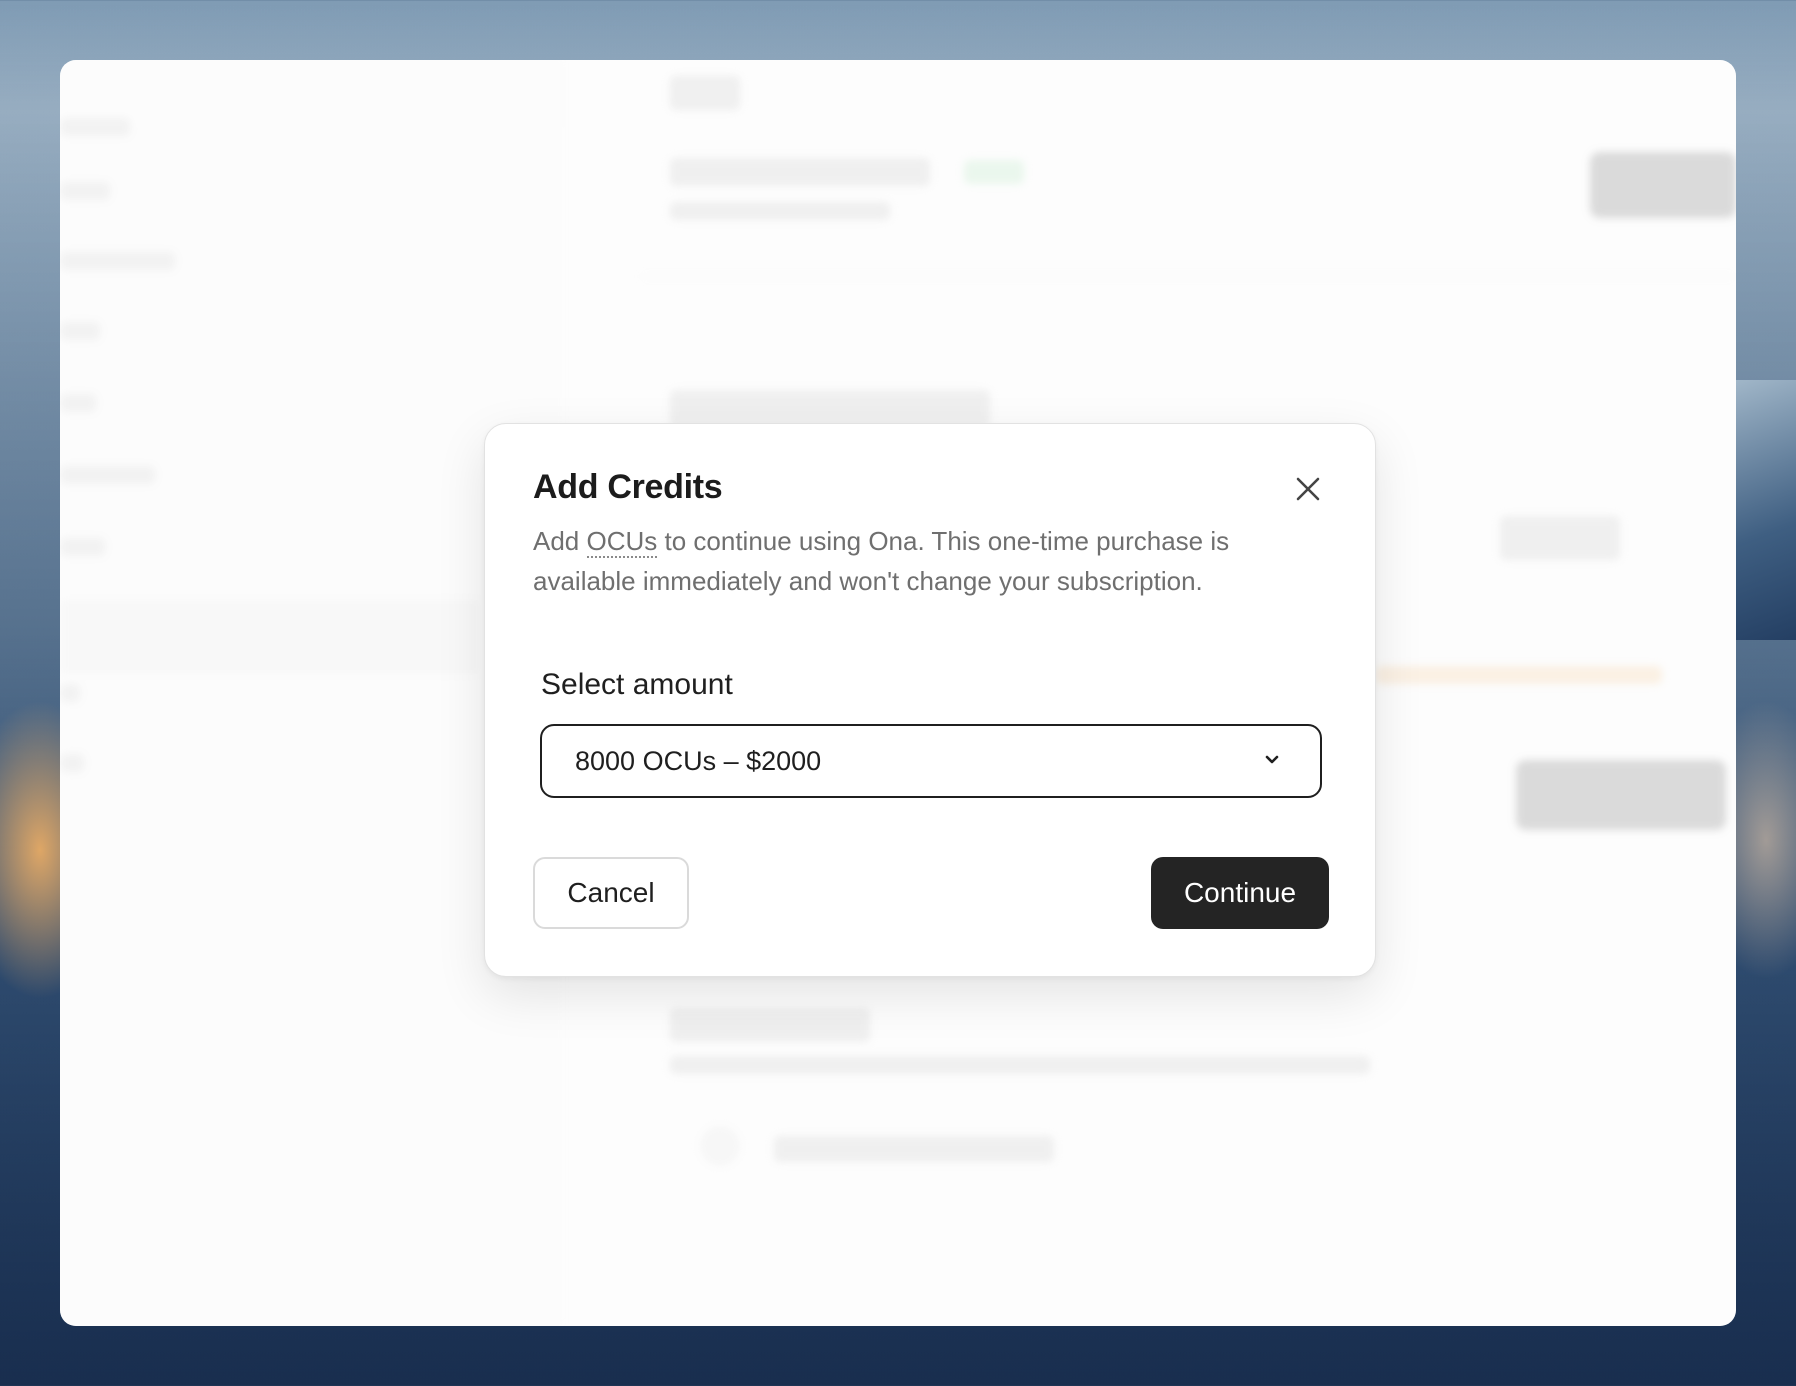 This screenshot has width=1796, height=1386. What do you see at coordinates (637, 684) in the screenshot?
I see `select-amount-label: Select amount` at bounding box center [637, 684].